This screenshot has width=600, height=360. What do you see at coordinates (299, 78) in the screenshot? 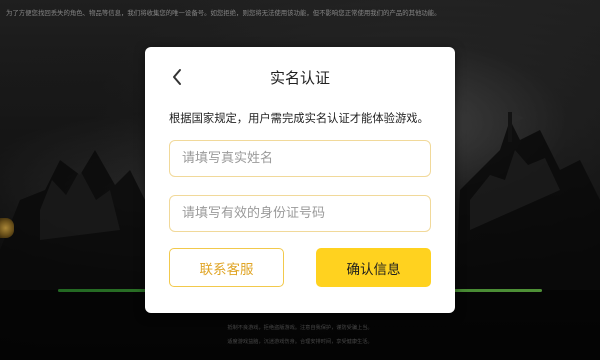
I see `dialog-title: 实名认证` at bounding box center [299, 78].